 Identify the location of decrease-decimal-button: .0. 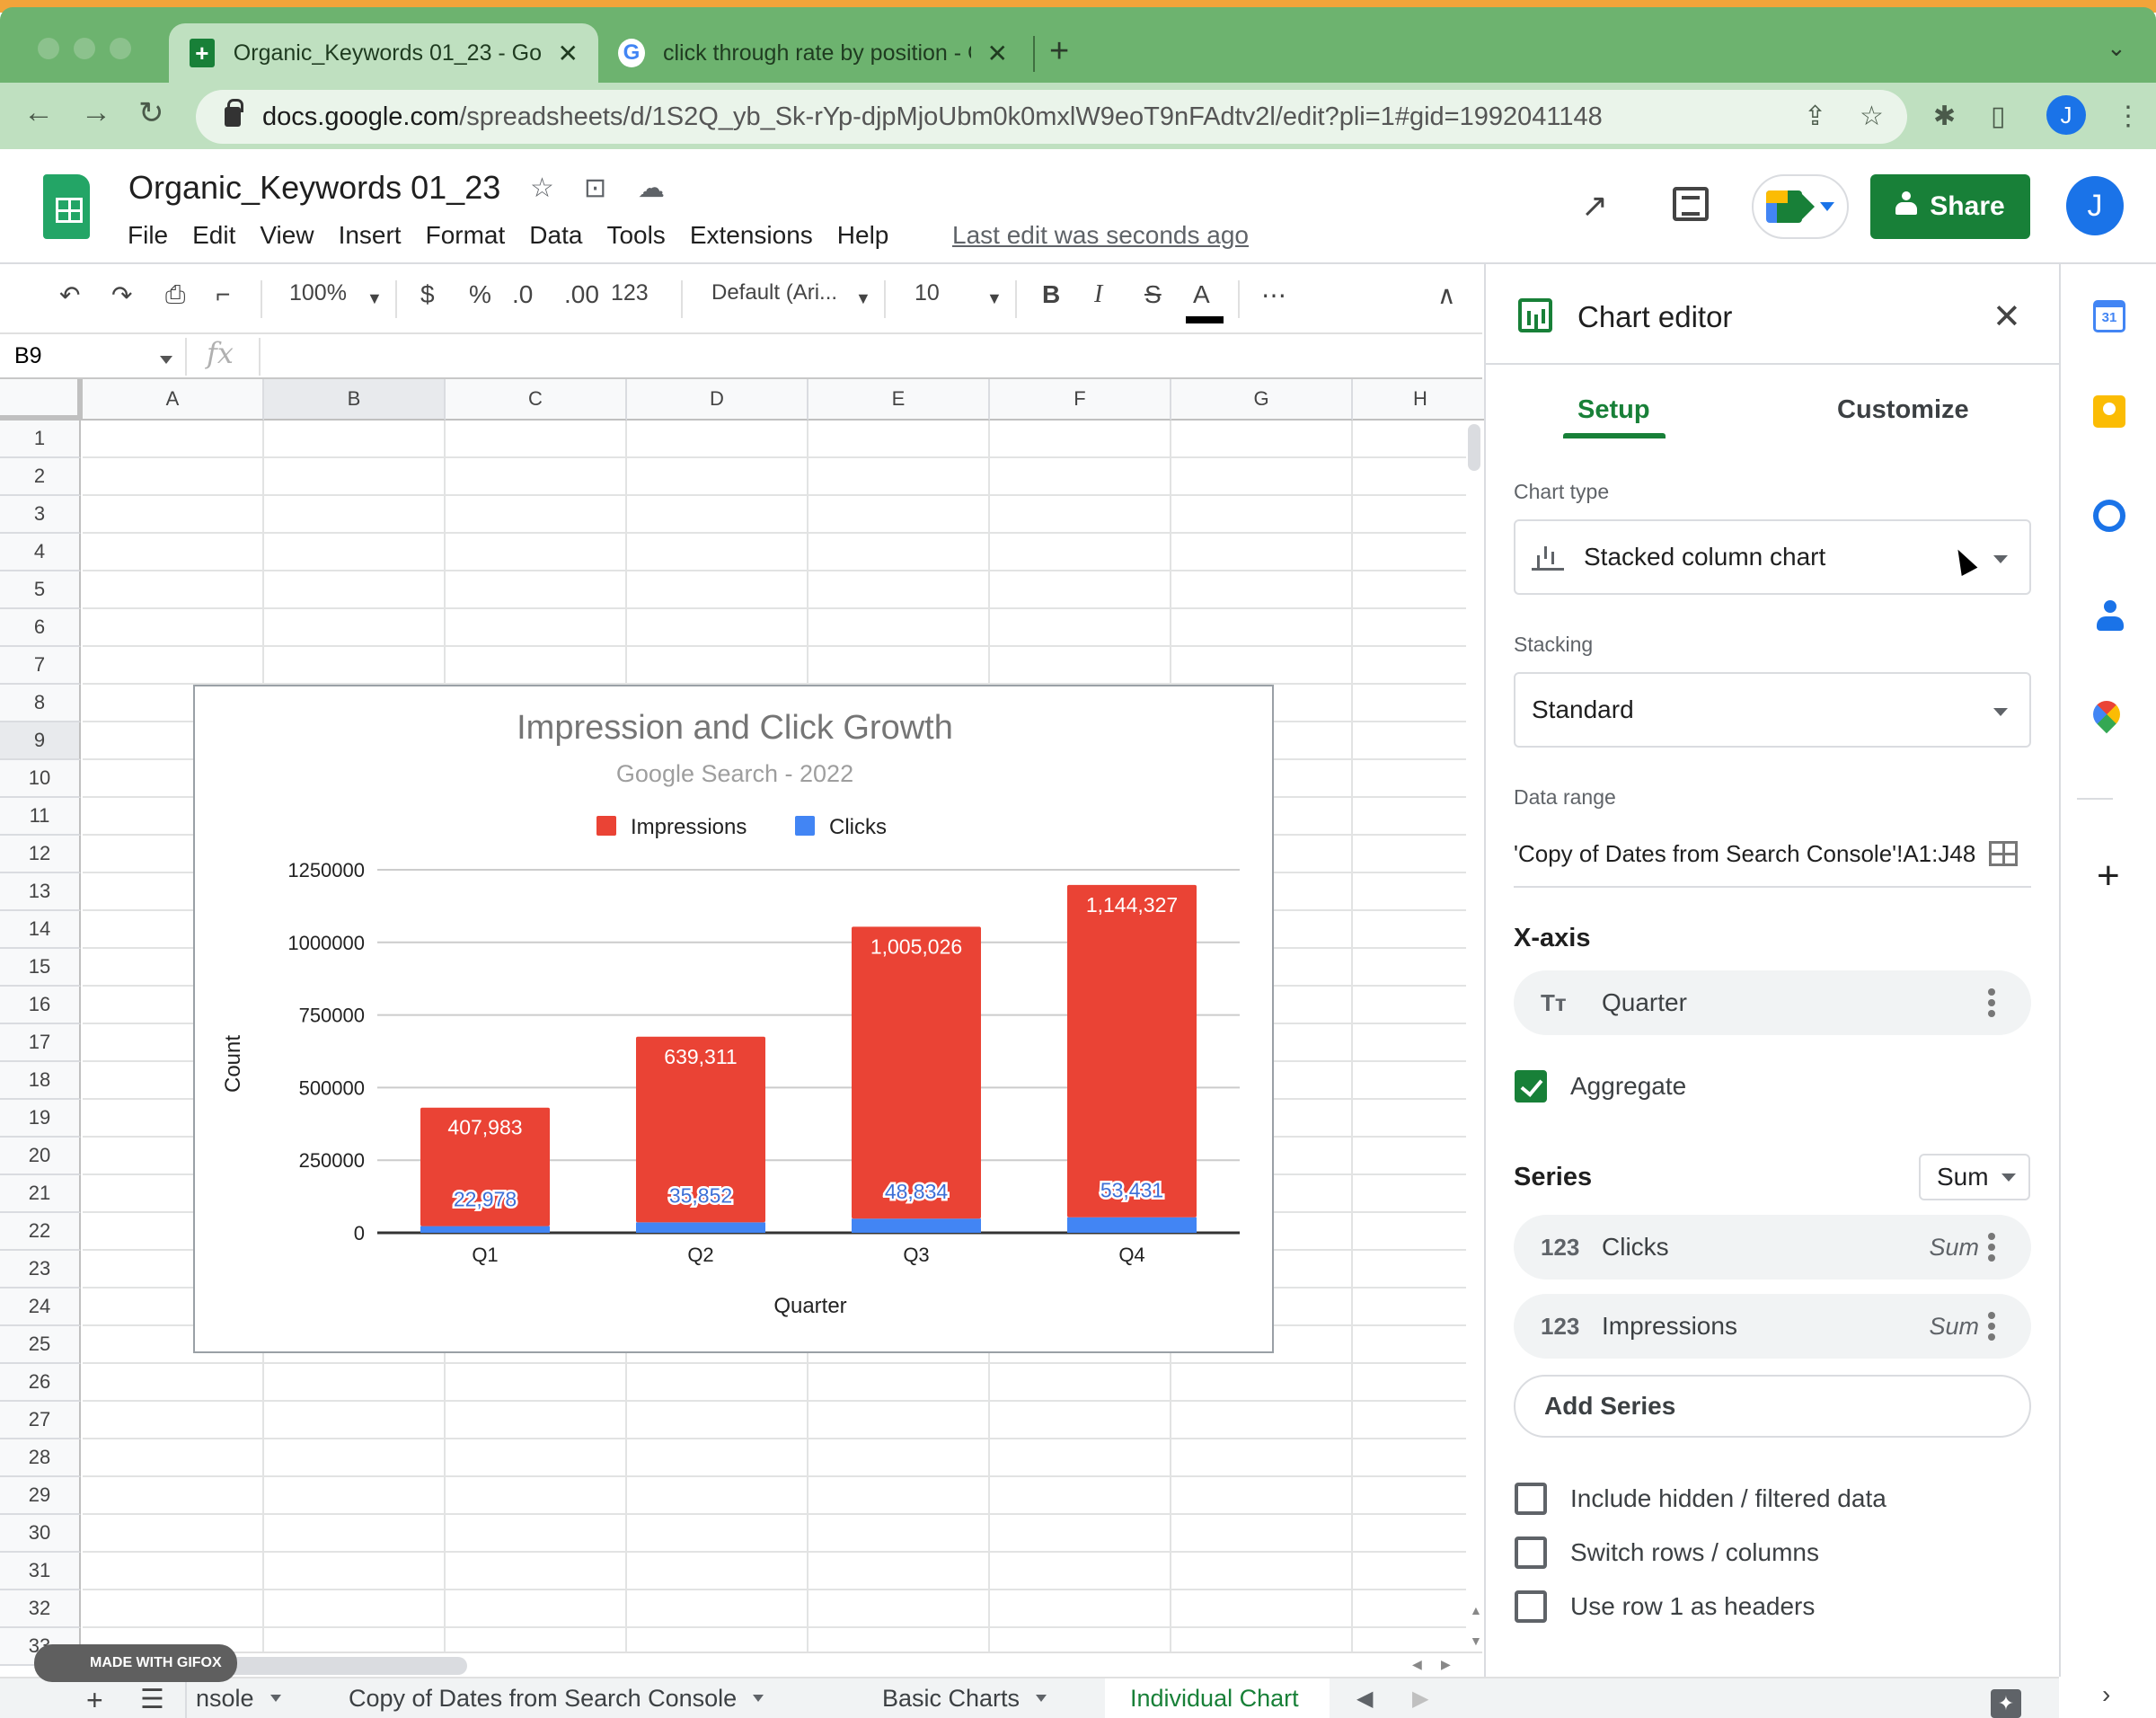
(523, 294).